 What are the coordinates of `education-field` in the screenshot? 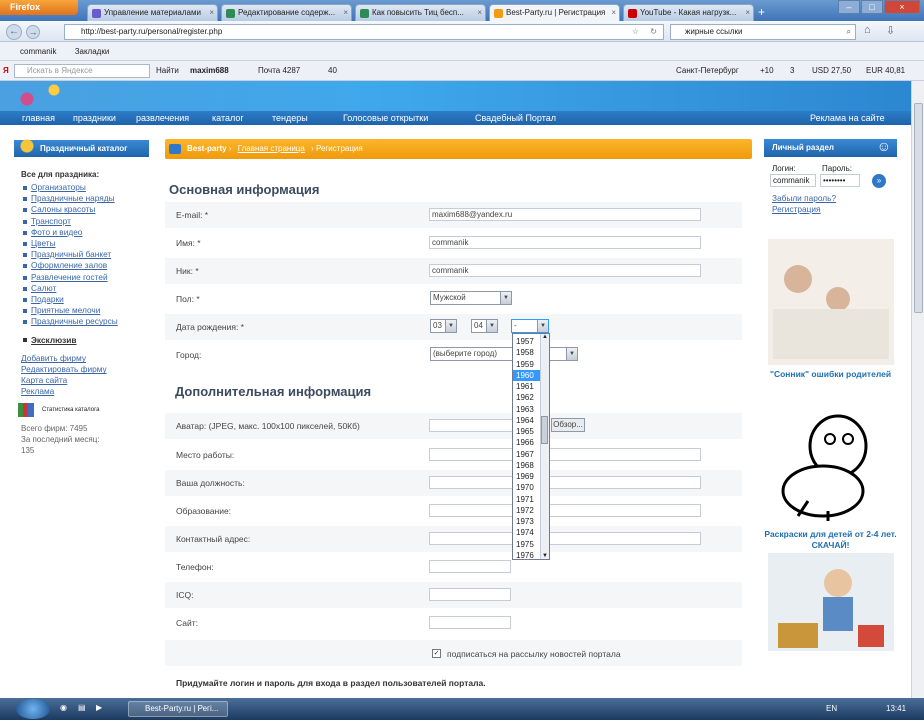 It's located at (565, 510).